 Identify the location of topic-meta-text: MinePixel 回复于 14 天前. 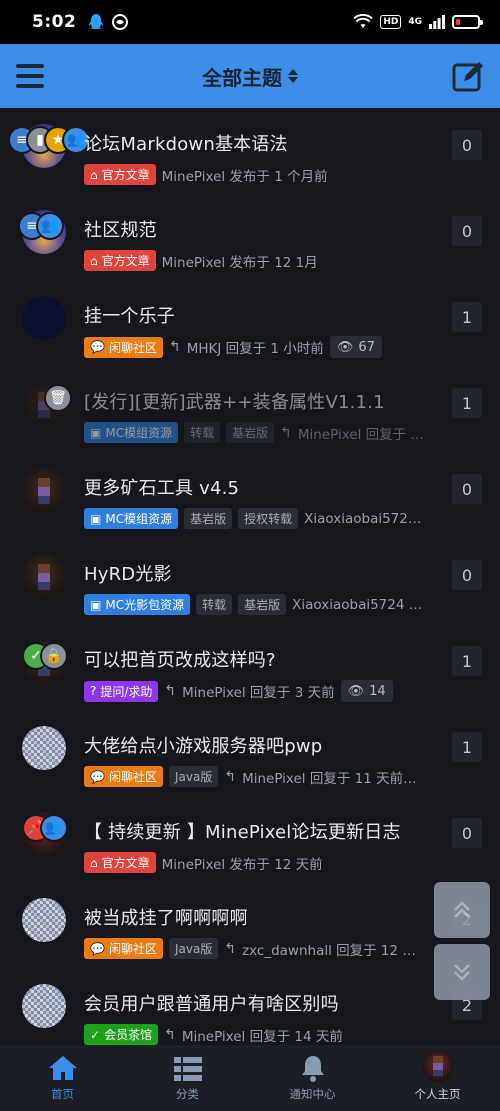
(262, 1036).